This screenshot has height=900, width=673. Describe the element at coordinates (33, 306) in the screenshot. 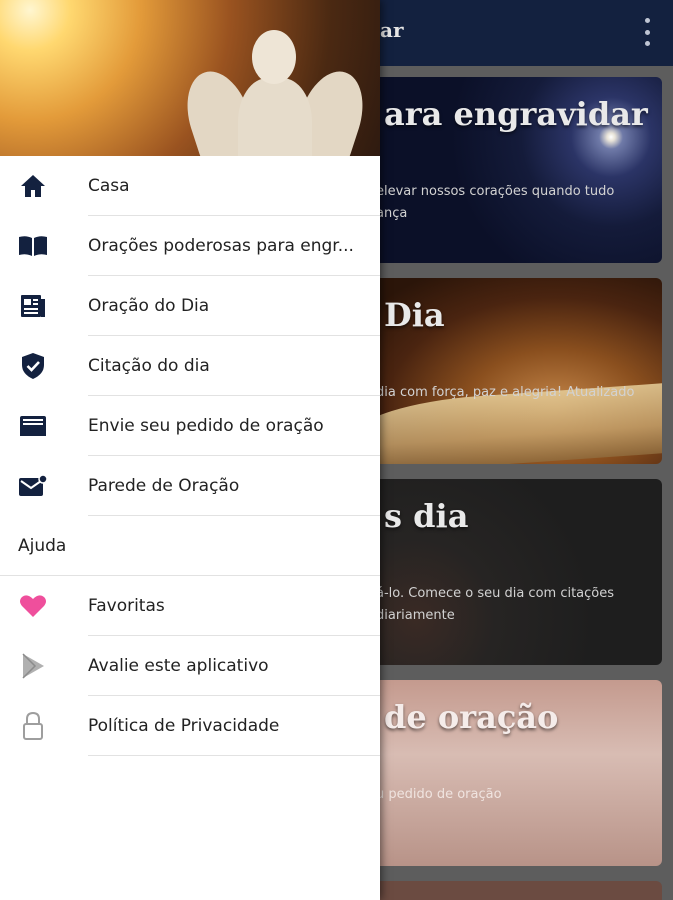

I see `newspaper-icon` at that location.